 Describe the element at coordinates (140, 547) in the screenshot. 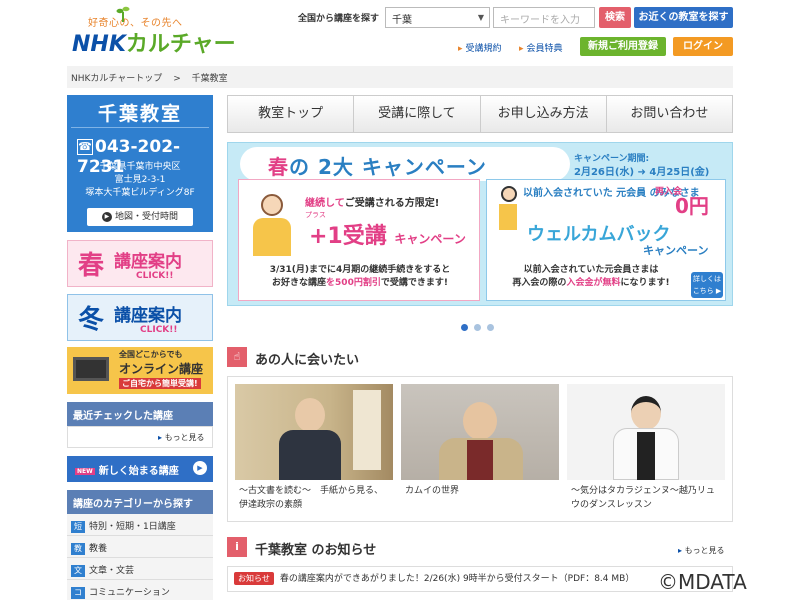

I see `category-item: 教教養` at that location.